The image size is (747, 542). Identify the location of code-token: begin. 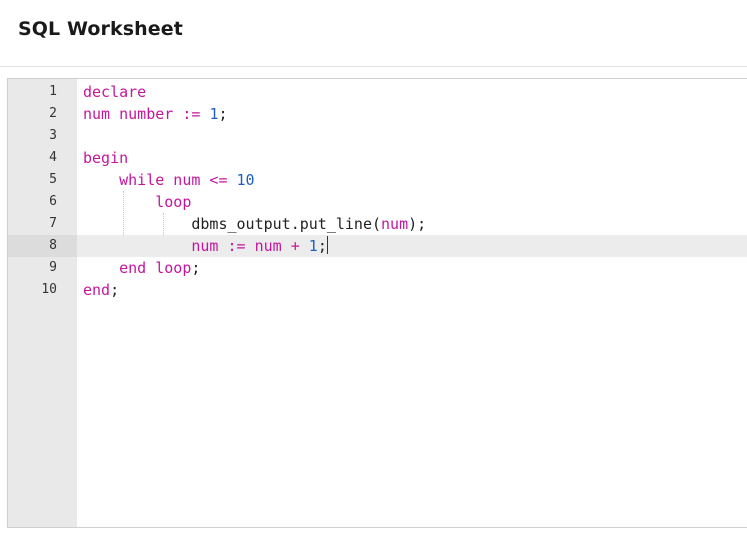
(106, 158).